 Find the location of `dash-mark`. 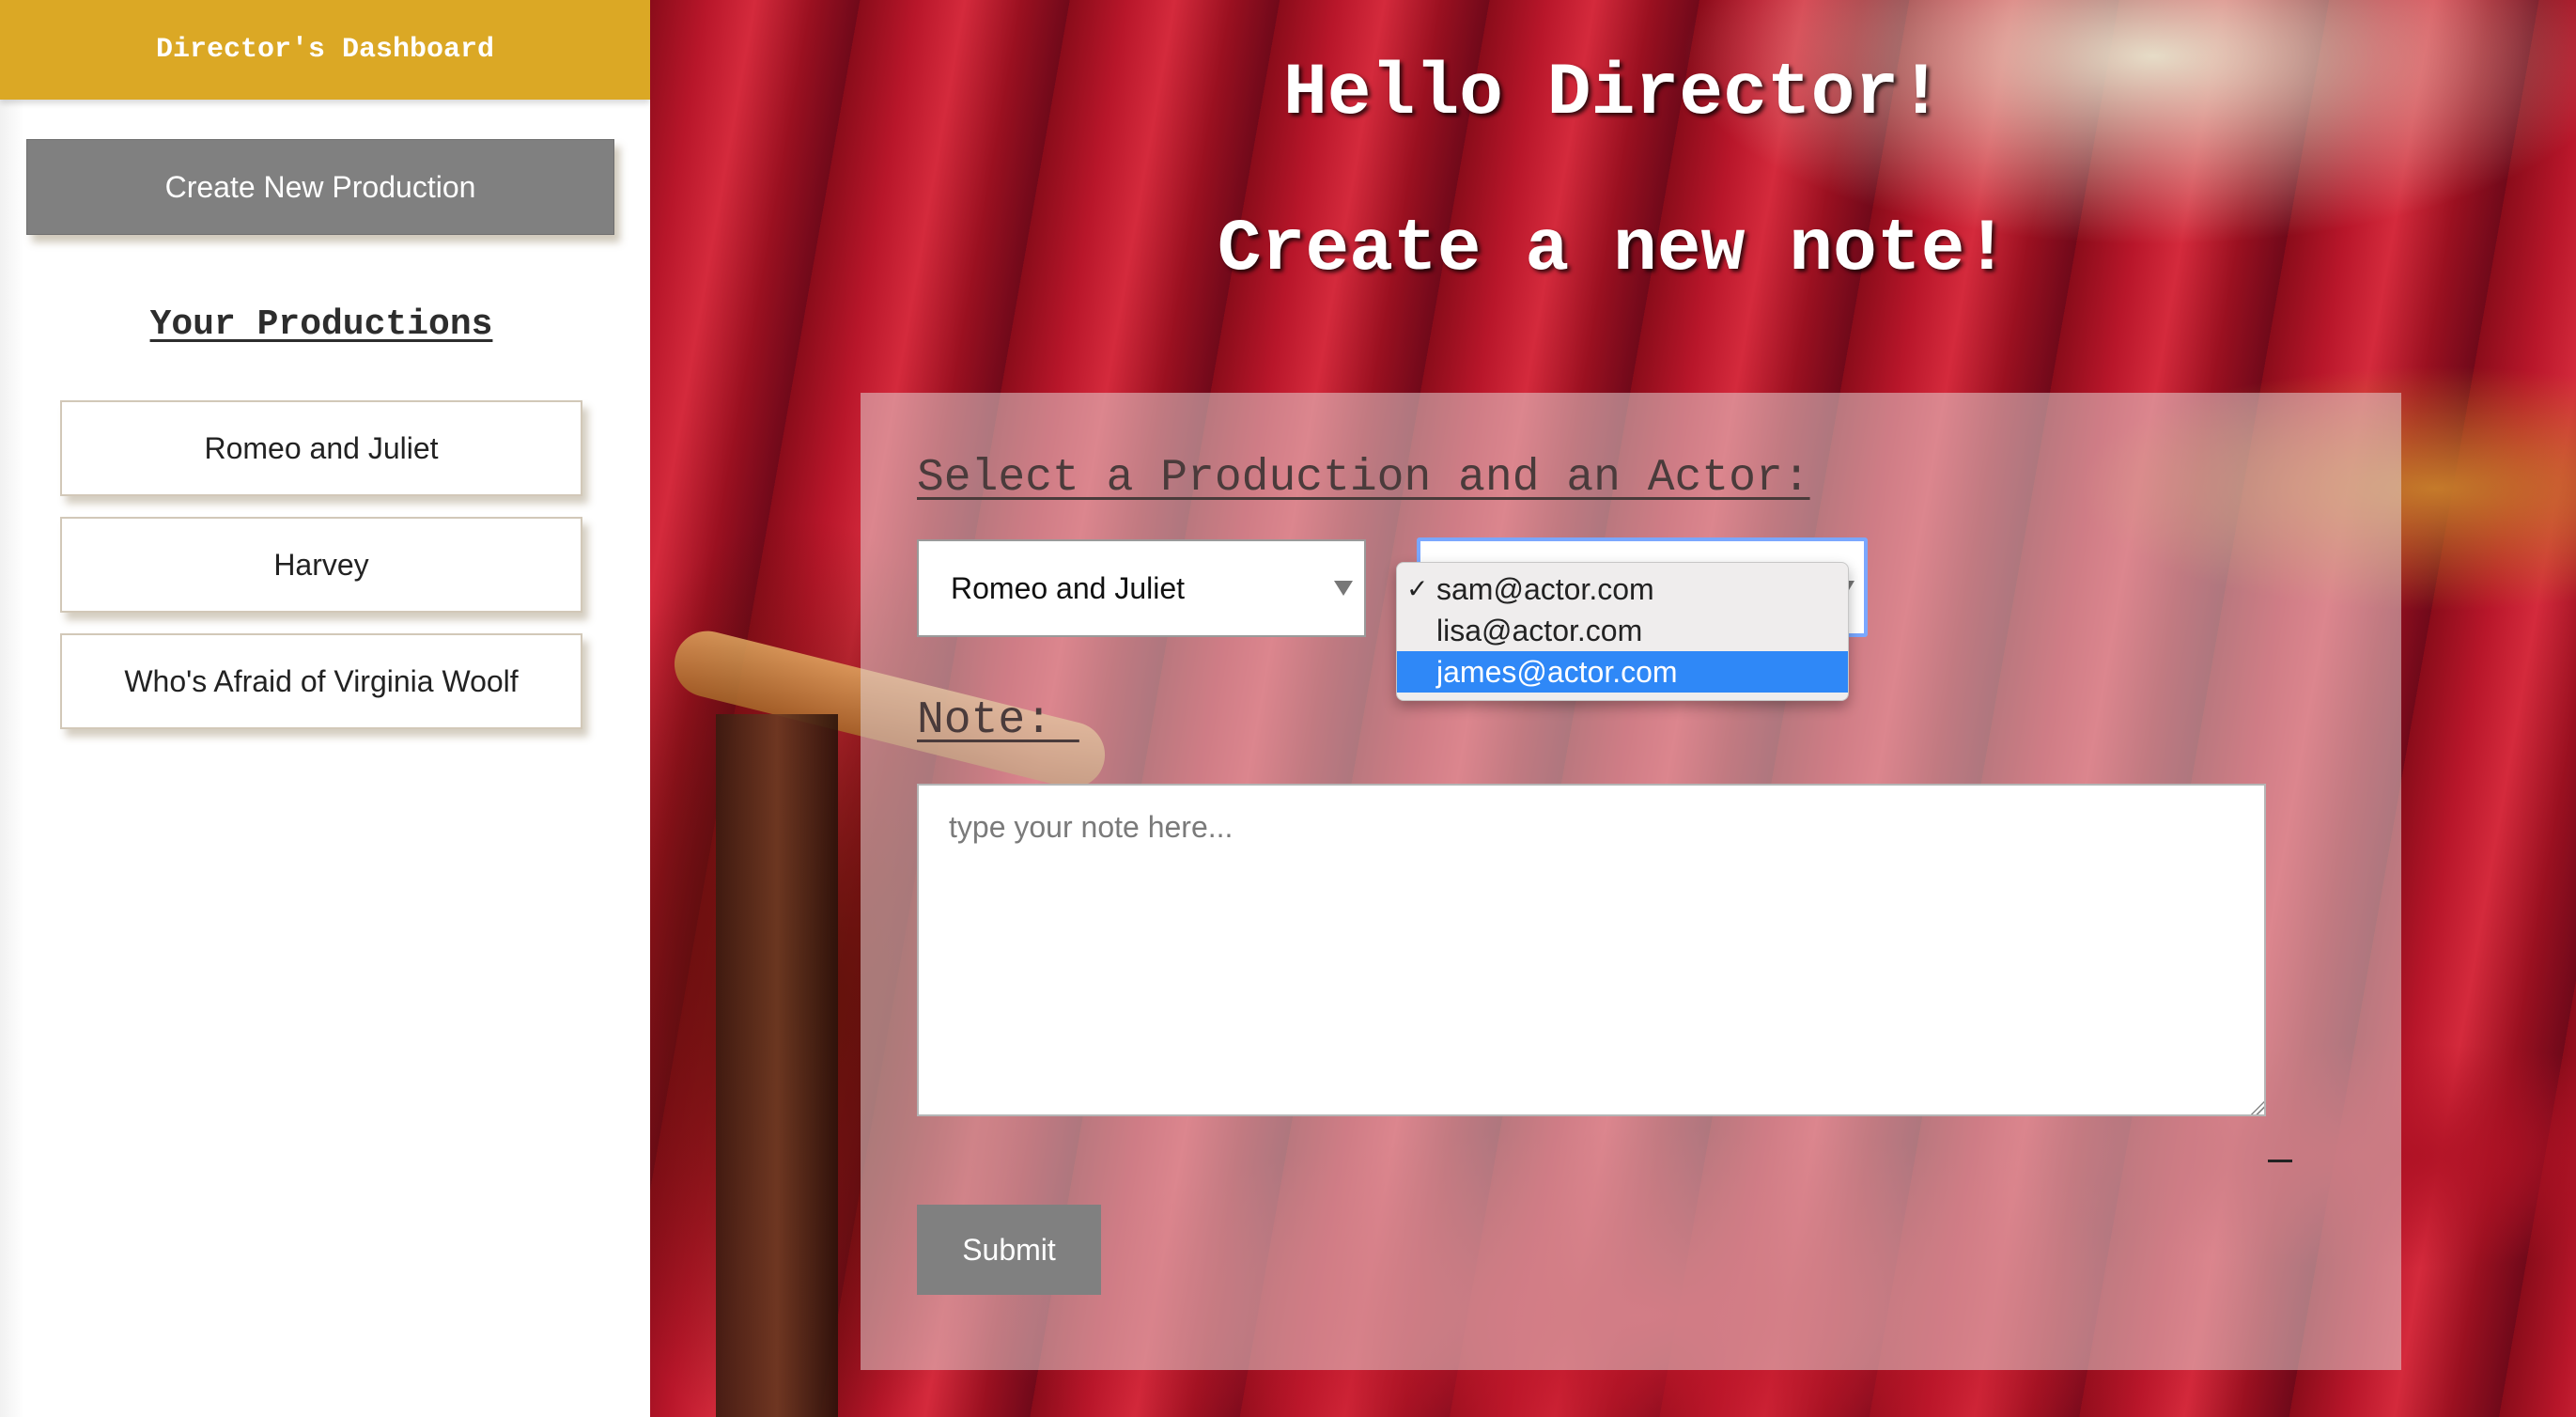

dash-mark is located at coordinates (2280, 1161).